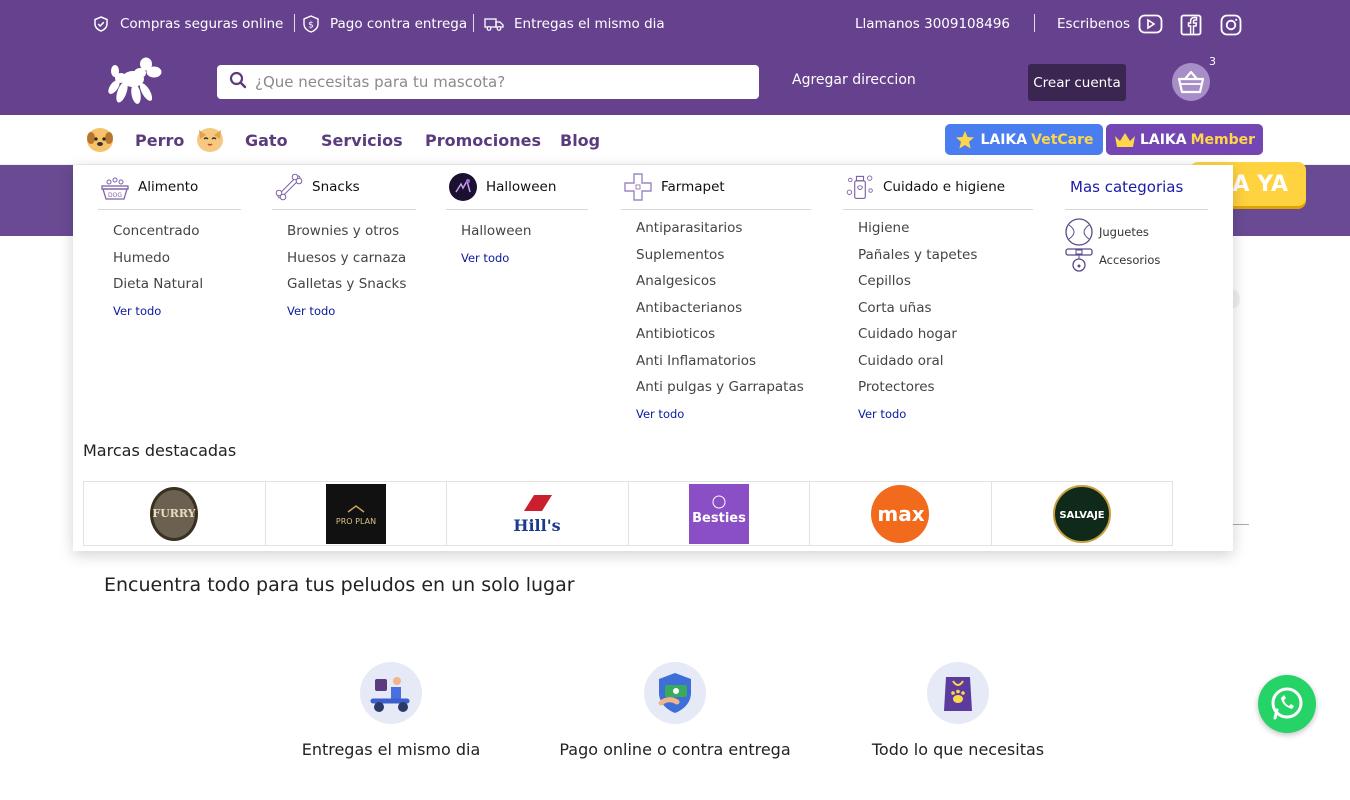 This screenshot has width=1350, height=800. What do you see at coordinates (537, 525) in the screenshot?
I see `hills-text: Hill's` at bounding box center [537, 525].